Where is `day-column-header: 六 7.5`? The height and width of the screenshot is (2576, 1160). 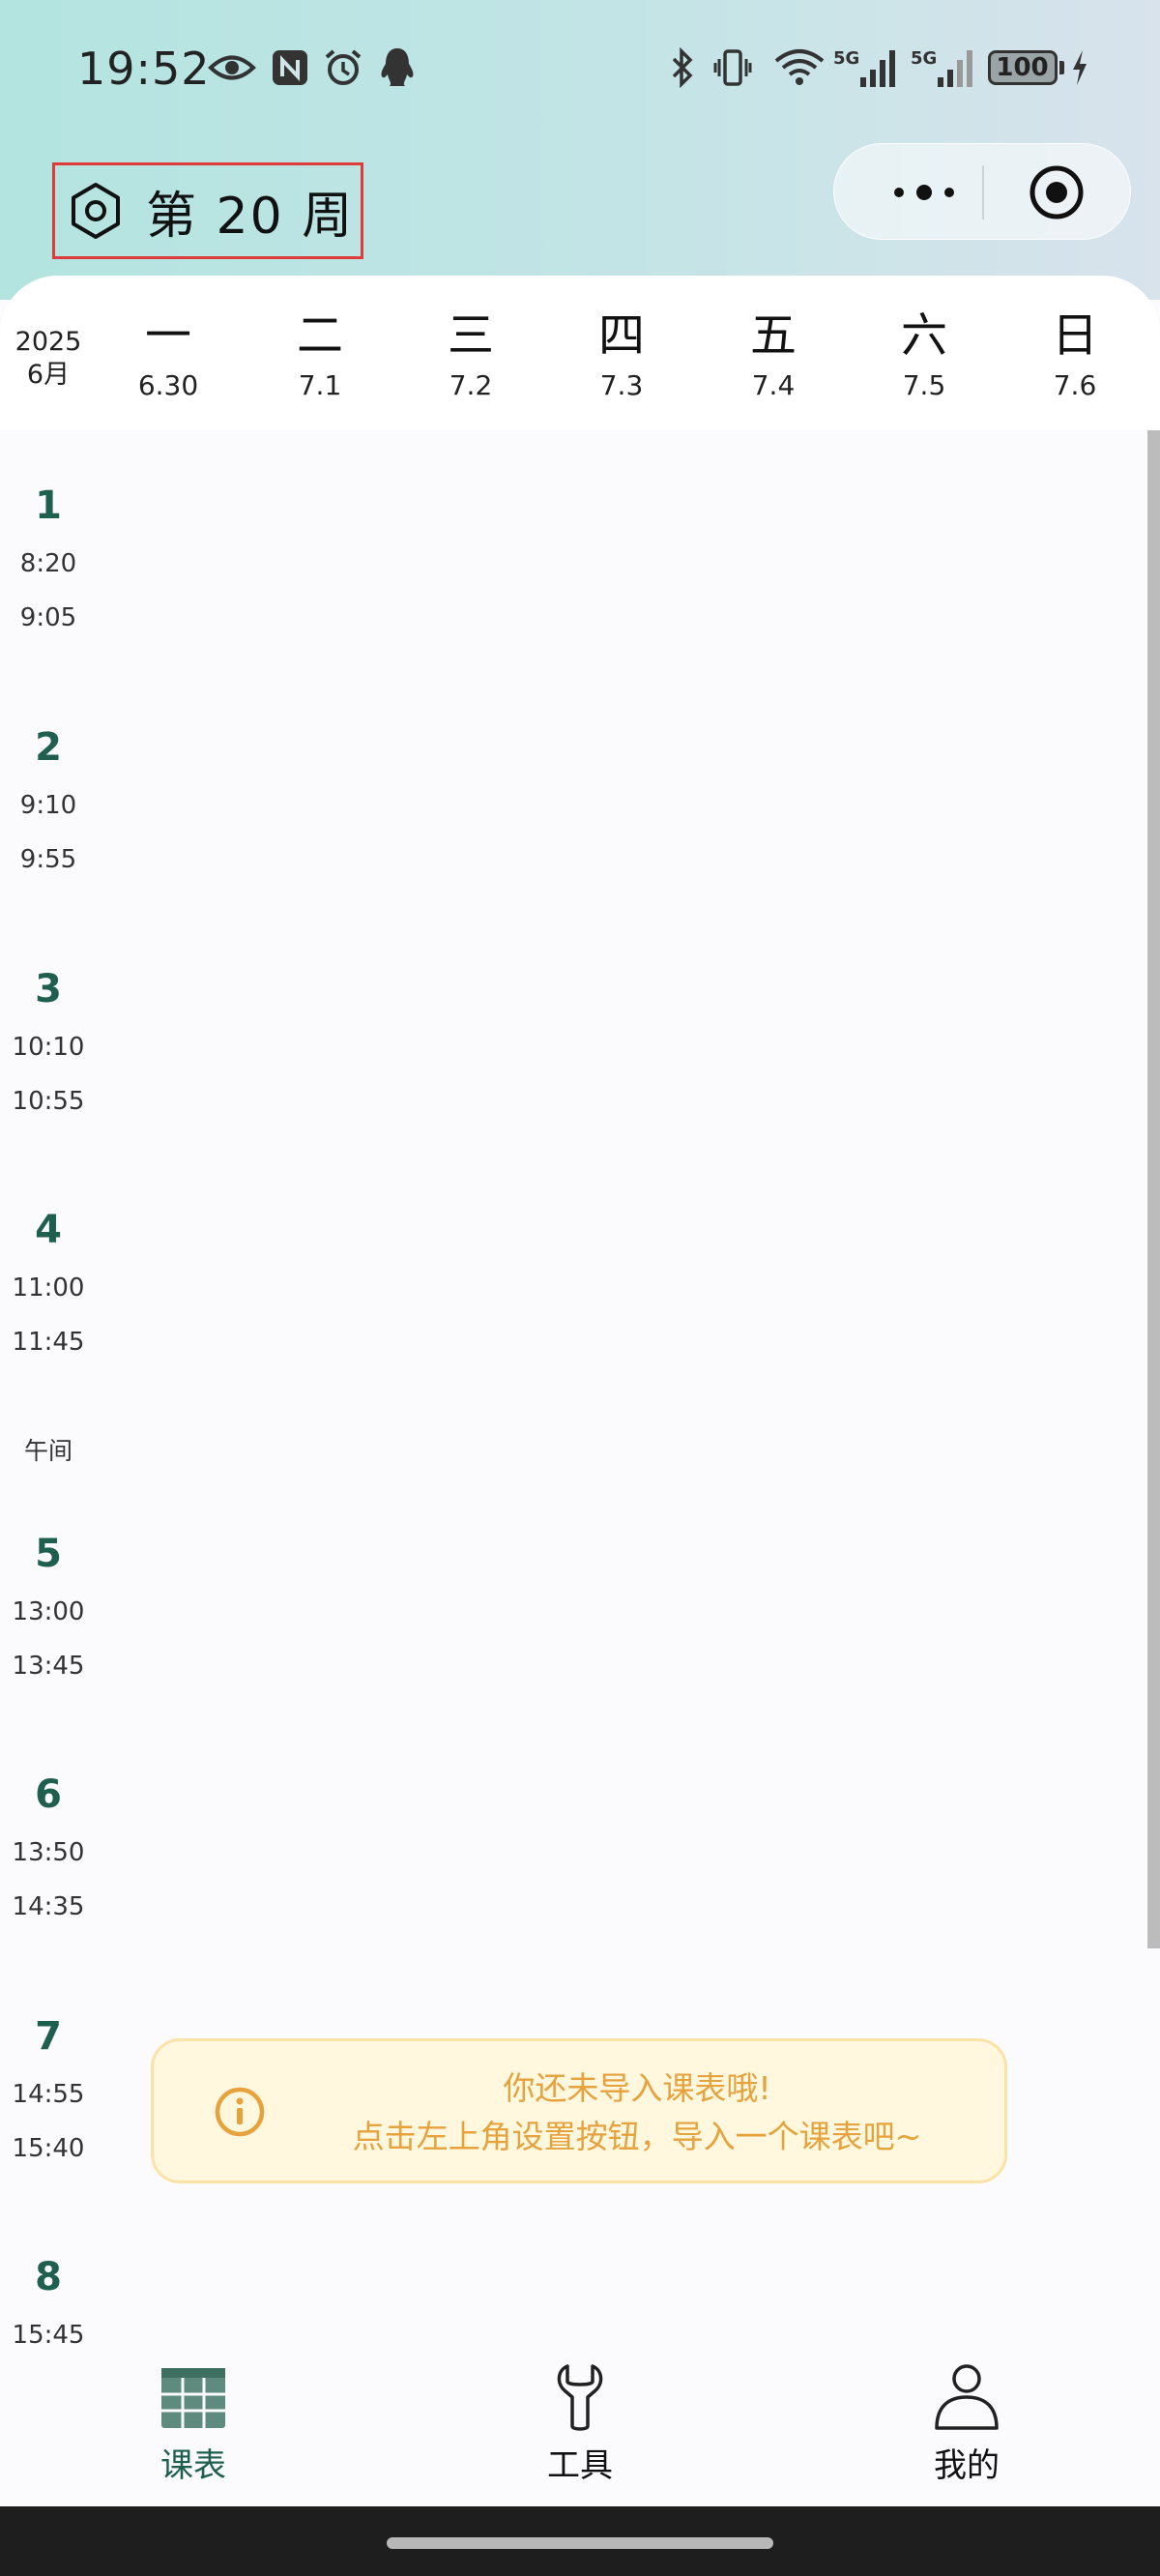 day-column-header: 六 7.5 is located at coordinates (924, 355).